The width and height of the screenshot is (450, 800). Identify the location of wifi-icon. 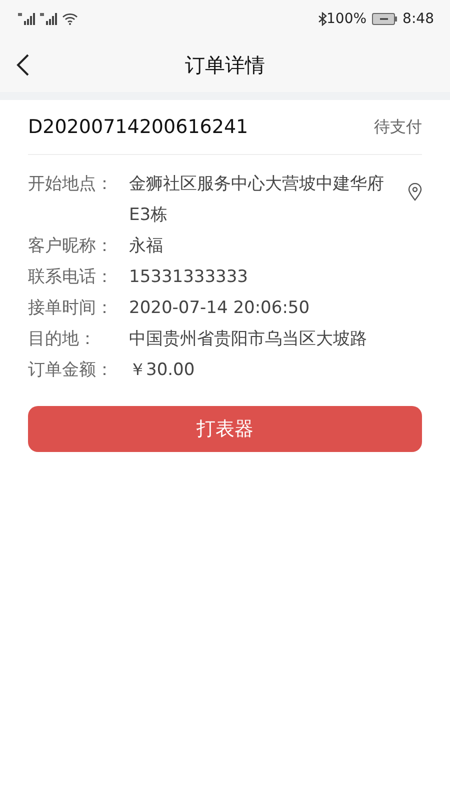
(70, 19).